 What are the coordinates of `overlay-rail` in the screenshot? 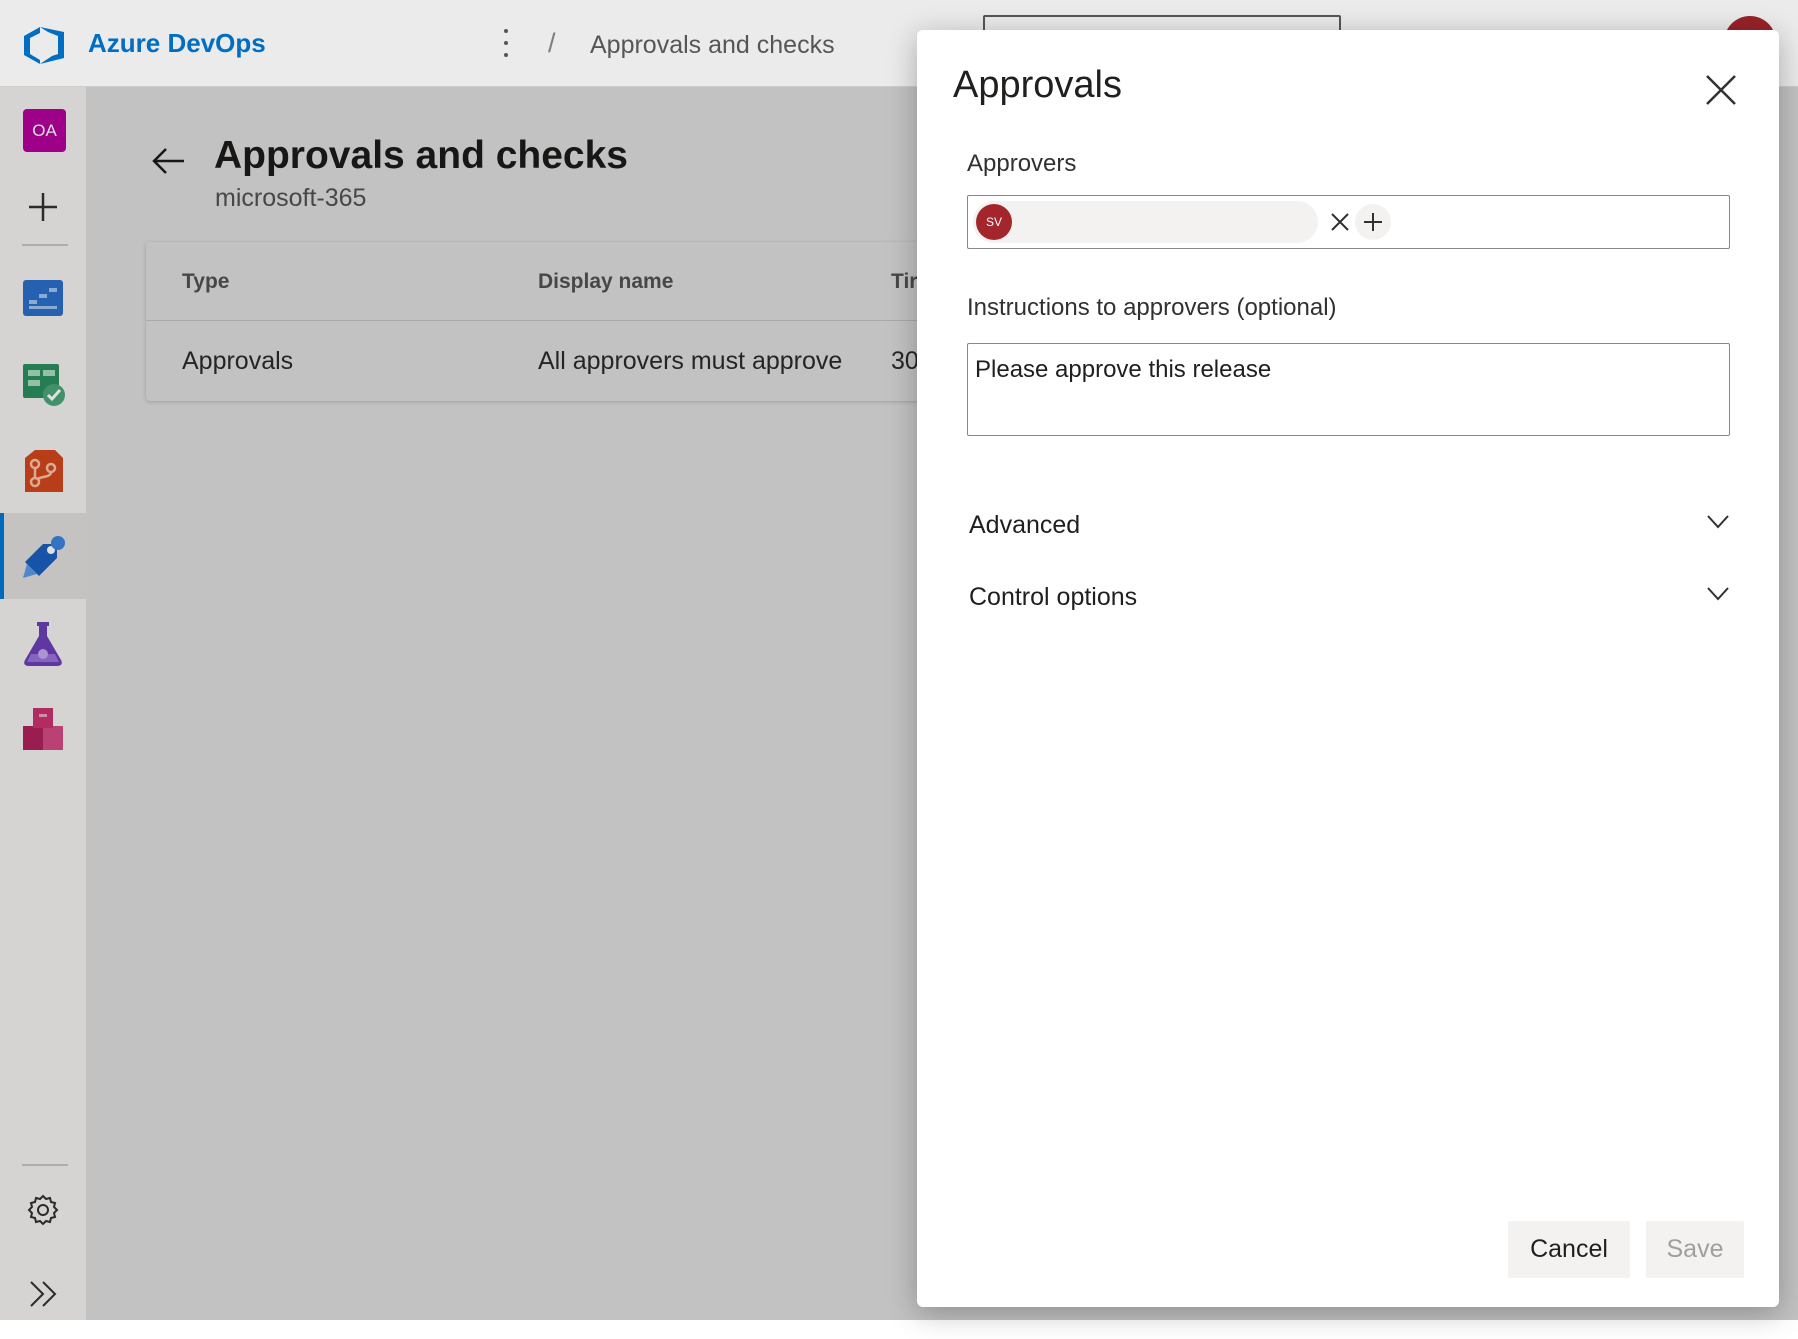 It's located at (43, 703).